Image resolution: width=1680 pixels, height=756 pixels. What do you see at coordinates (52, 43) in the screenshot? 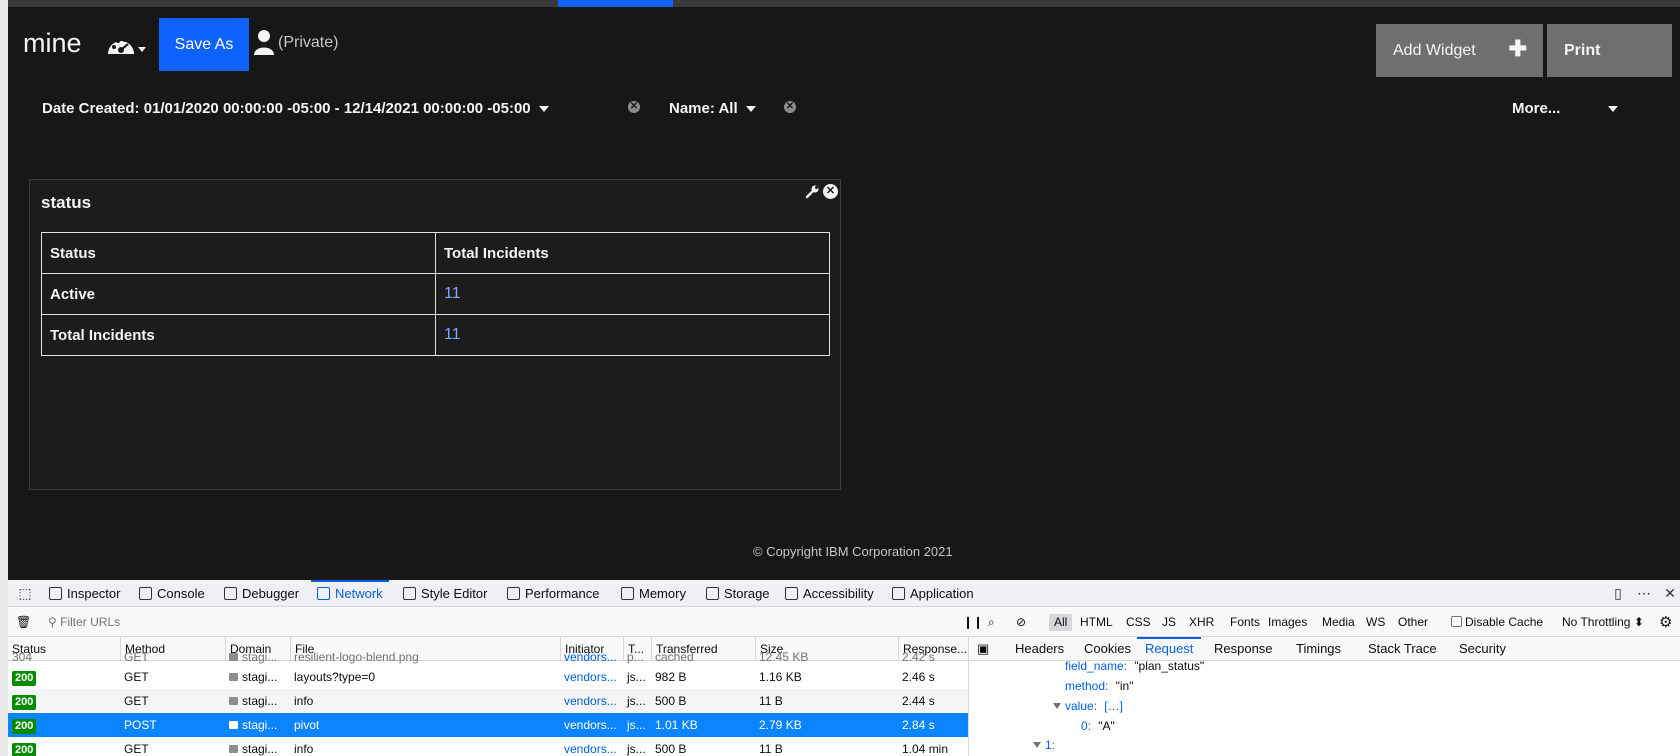
I see `dashboard-title: mine` at bounding box center [52, 43].